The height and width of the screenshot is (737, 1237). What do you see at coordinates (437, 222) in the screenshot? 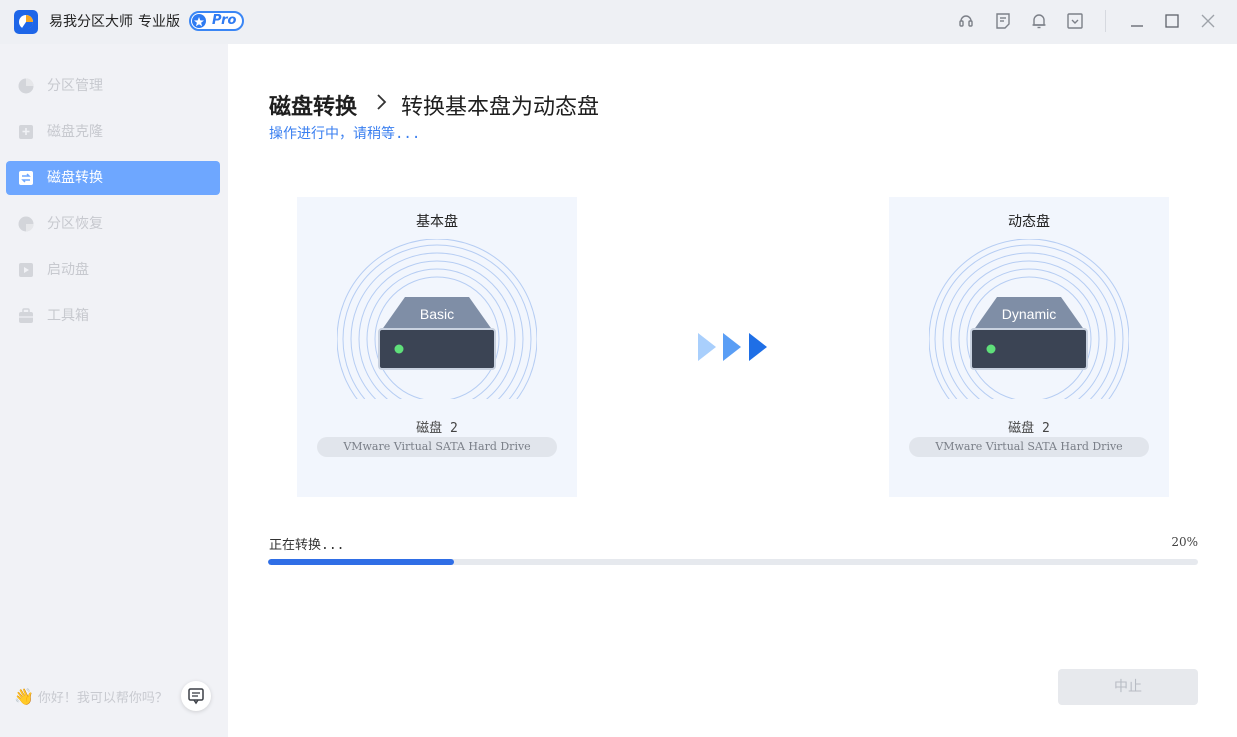
I see `source-card-title: 基本盘` at bounding box center [437, 222].